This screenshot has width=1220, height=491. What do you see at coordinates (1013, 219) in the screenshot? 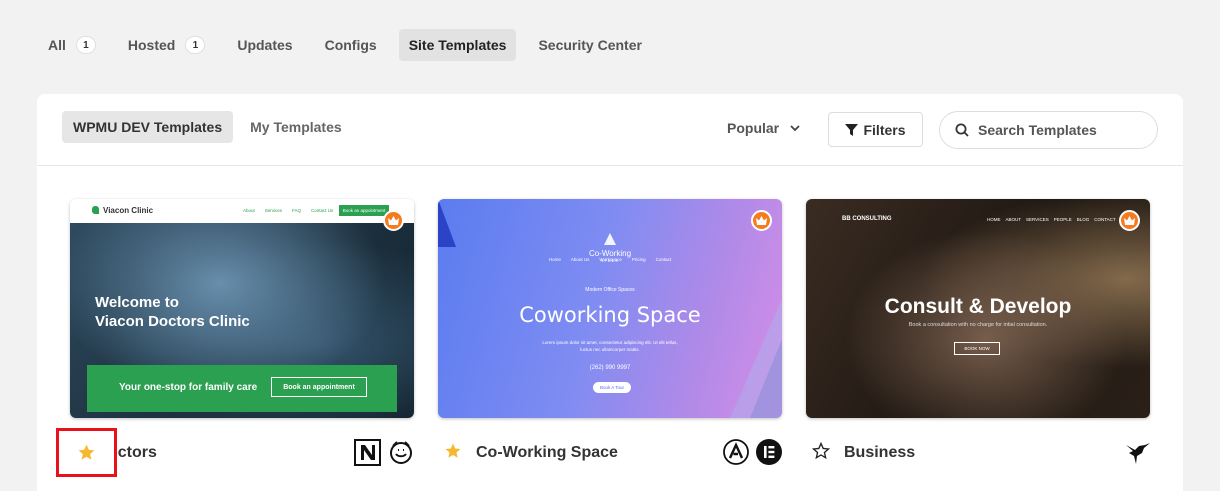
I see `preview-nav-item: ABOUT` at bounding box center [1013, 219].